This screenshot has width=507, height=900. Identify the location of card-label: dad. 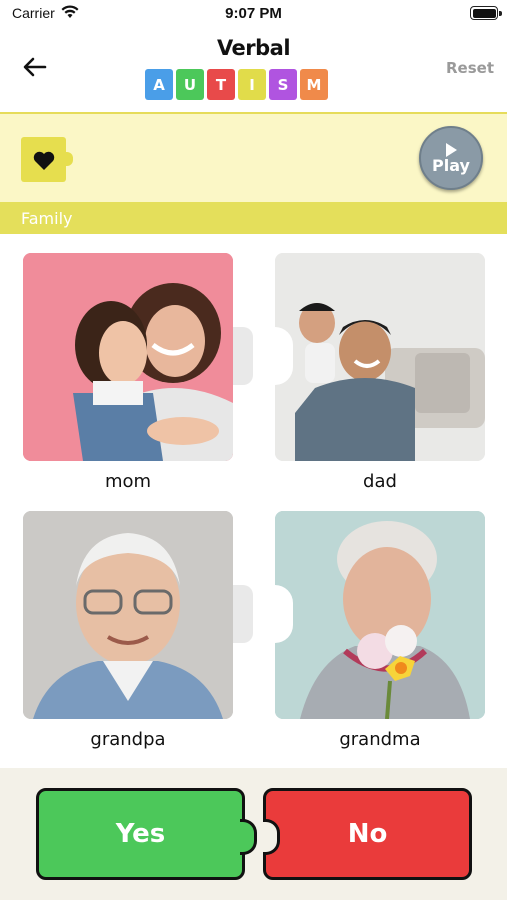
(380, 481).